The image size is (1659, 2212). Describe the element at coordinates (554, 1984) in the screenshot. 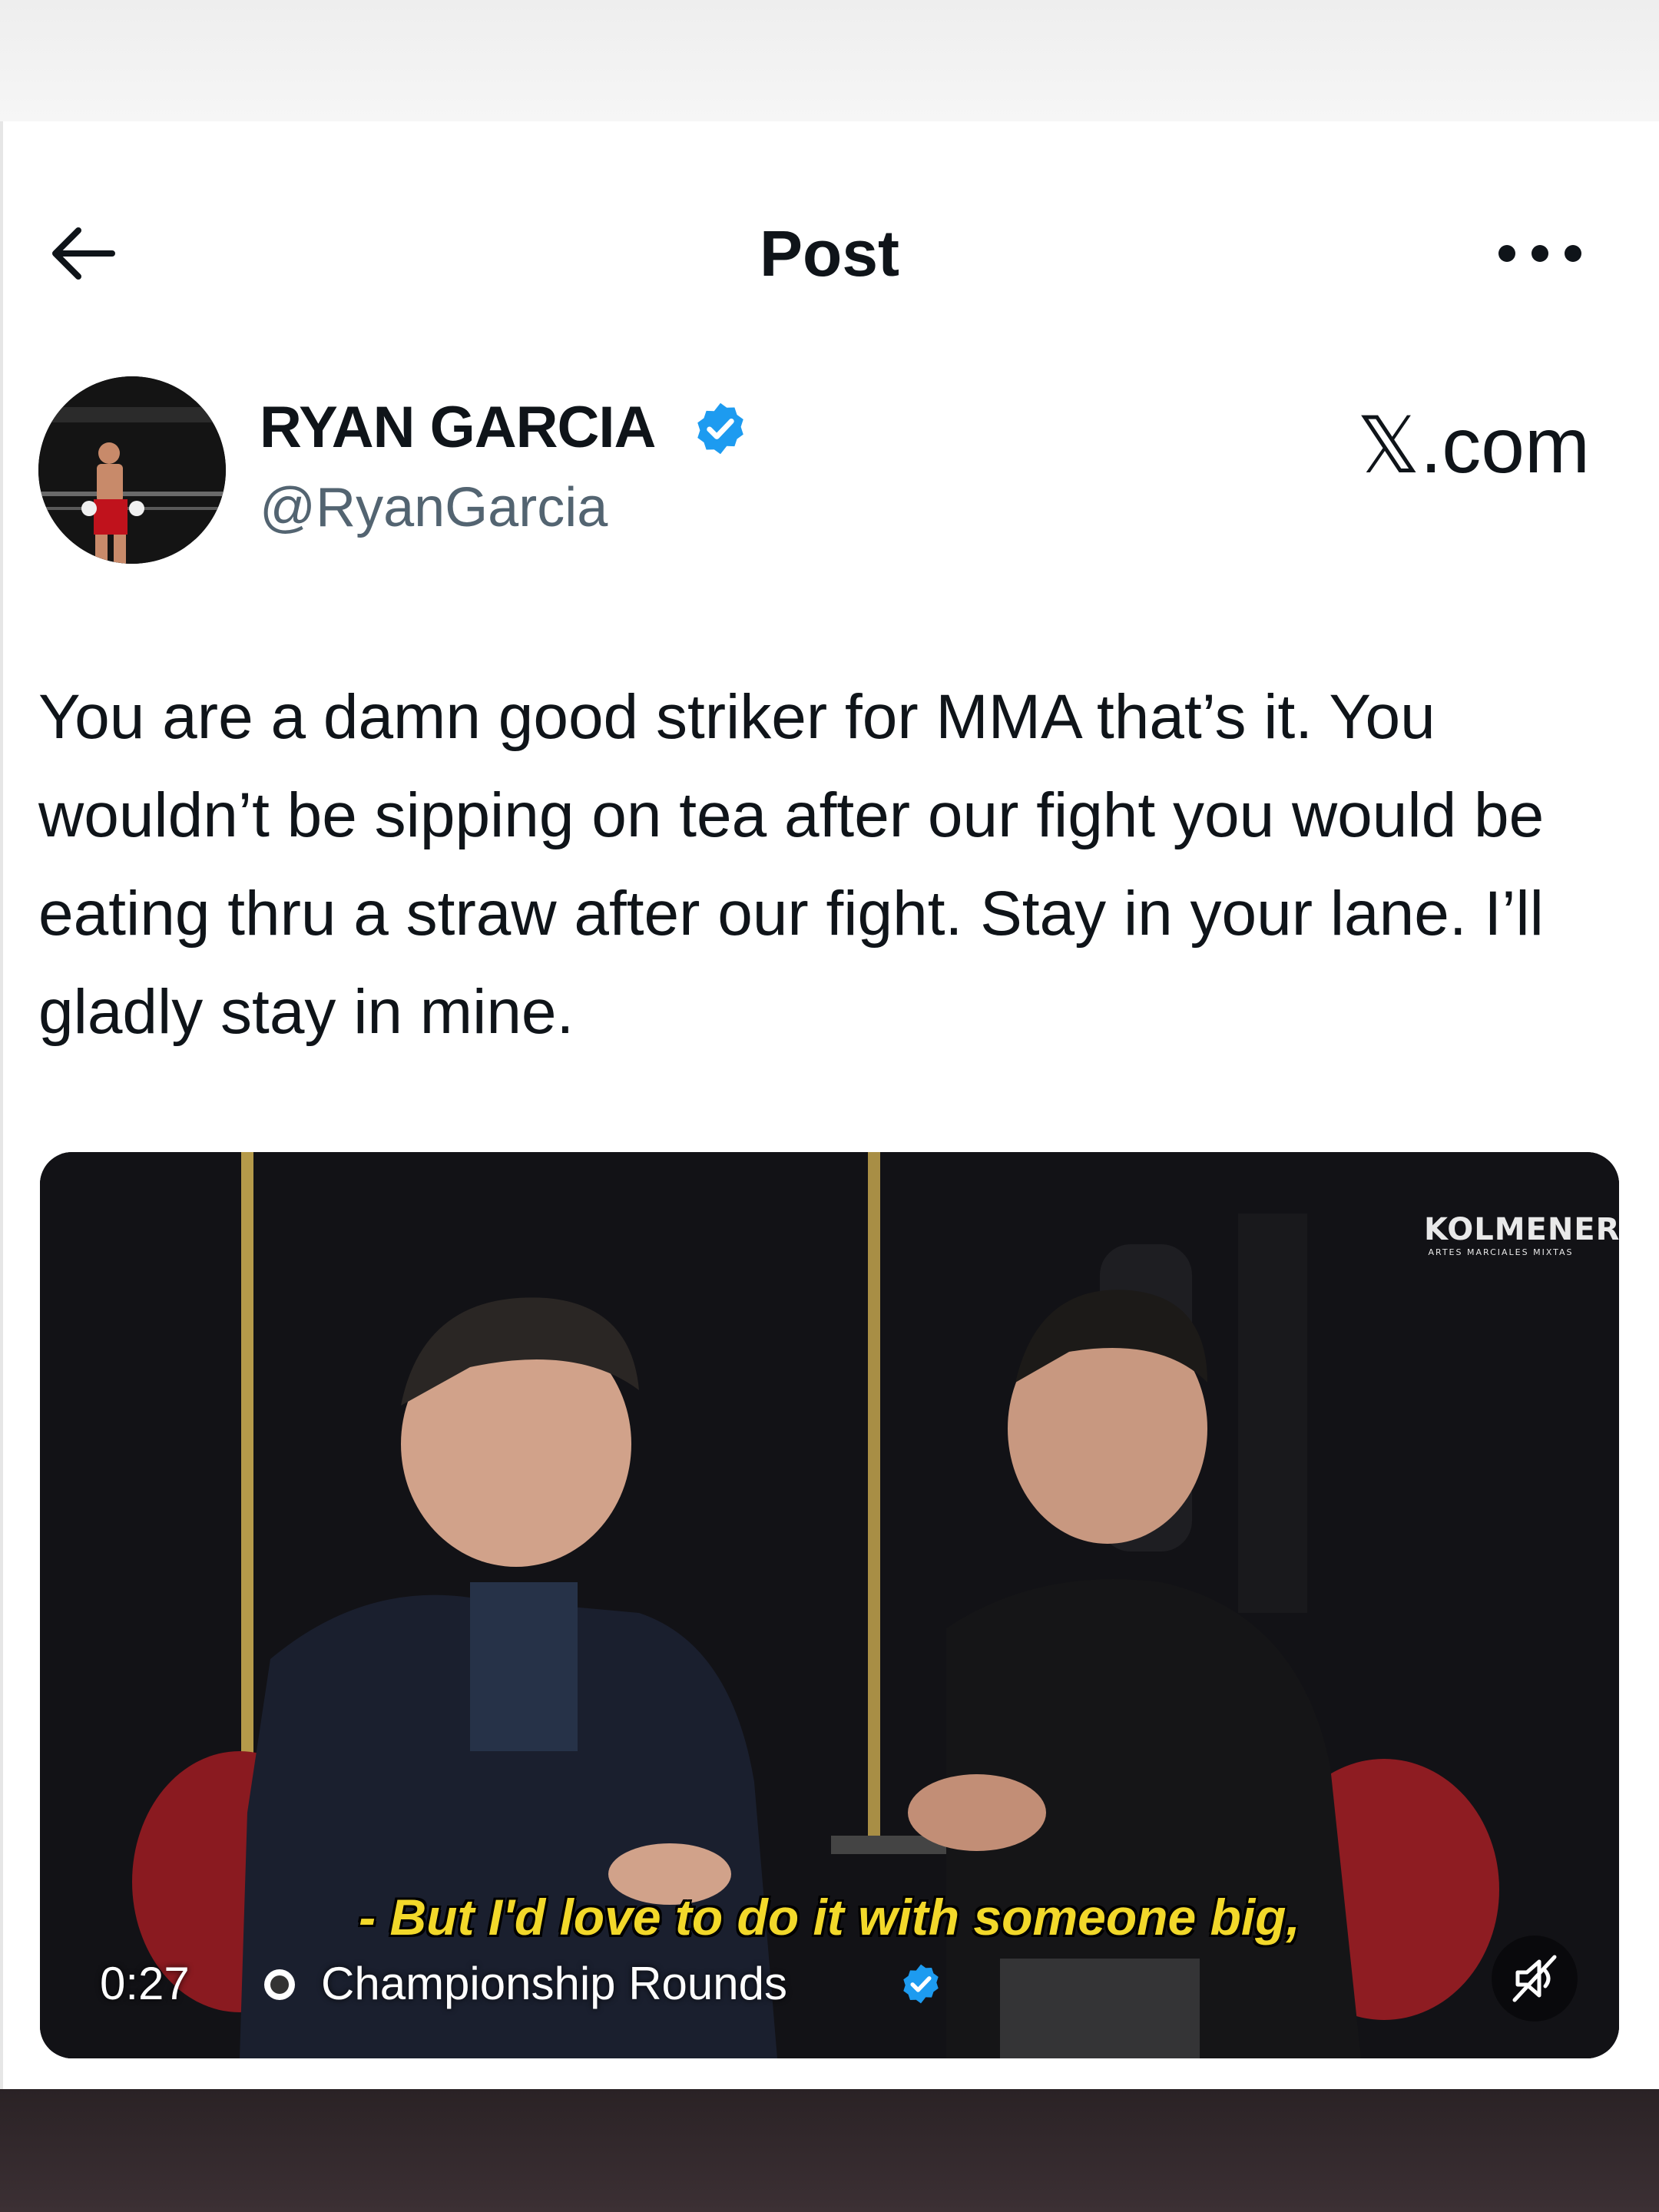

I see `video-source-label: Championship Rounds` at that location.